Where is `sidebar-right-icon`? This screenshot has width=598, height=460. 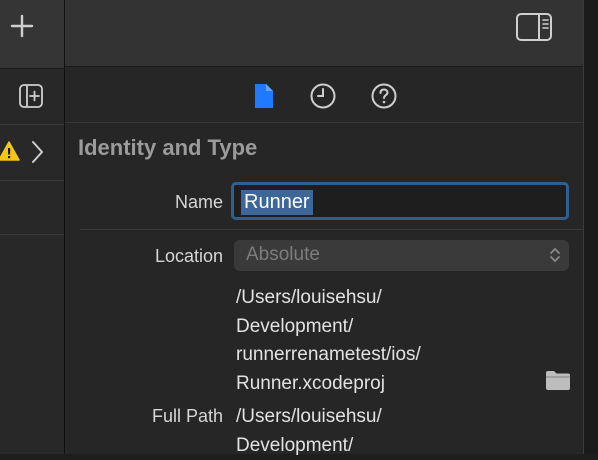 sidebar-right-icon is located at coordinates (534, 27).